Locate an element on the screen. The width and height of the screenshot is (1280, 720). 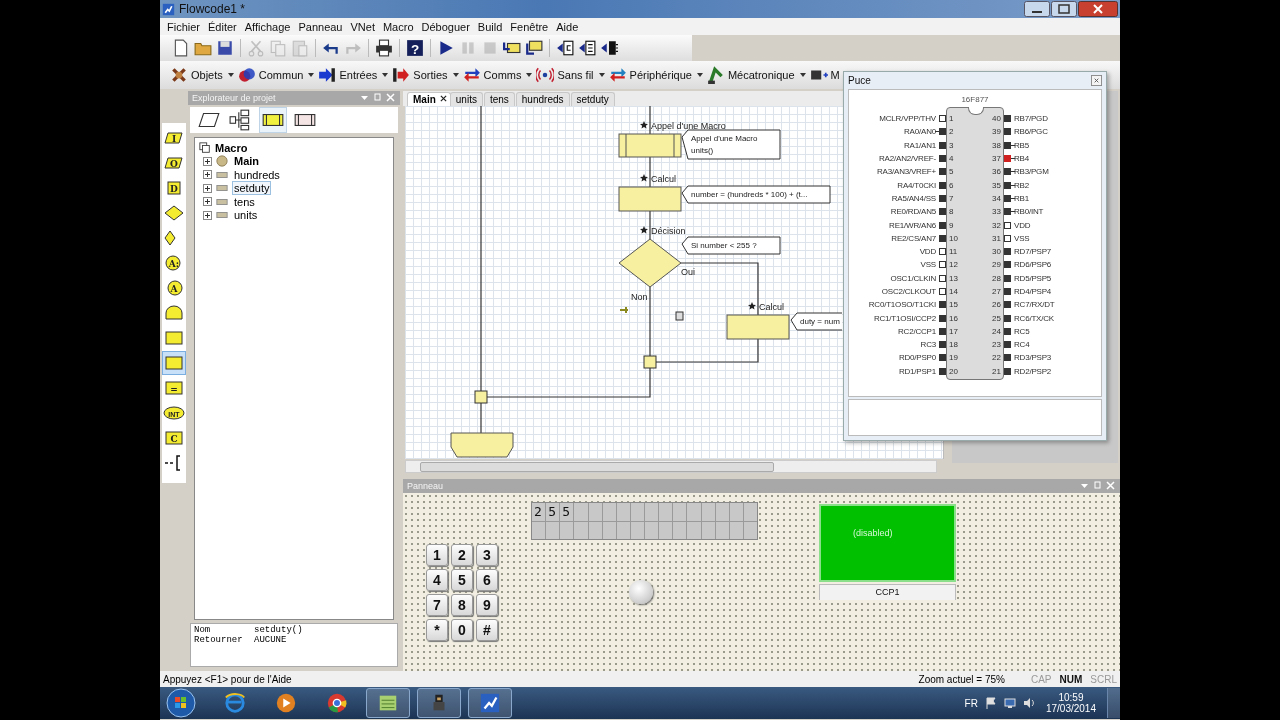
tab: units is located at coordinates (466, 98).